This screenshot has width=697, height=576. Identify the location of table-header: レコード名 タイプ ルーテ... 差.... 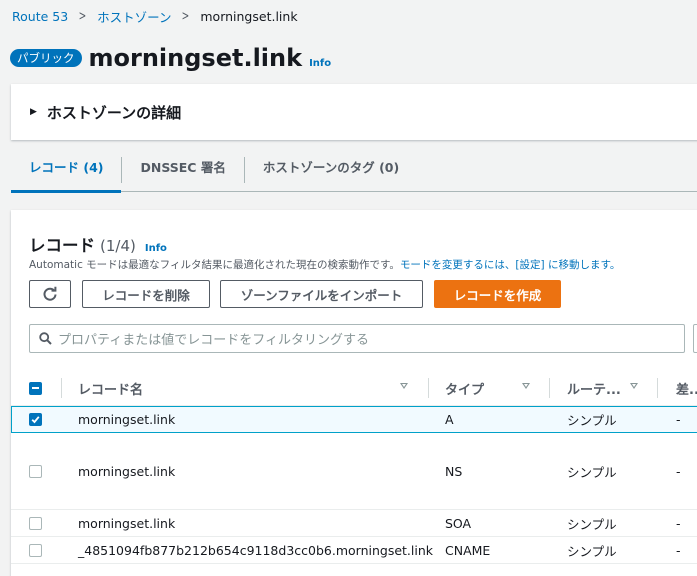
(354, 388).